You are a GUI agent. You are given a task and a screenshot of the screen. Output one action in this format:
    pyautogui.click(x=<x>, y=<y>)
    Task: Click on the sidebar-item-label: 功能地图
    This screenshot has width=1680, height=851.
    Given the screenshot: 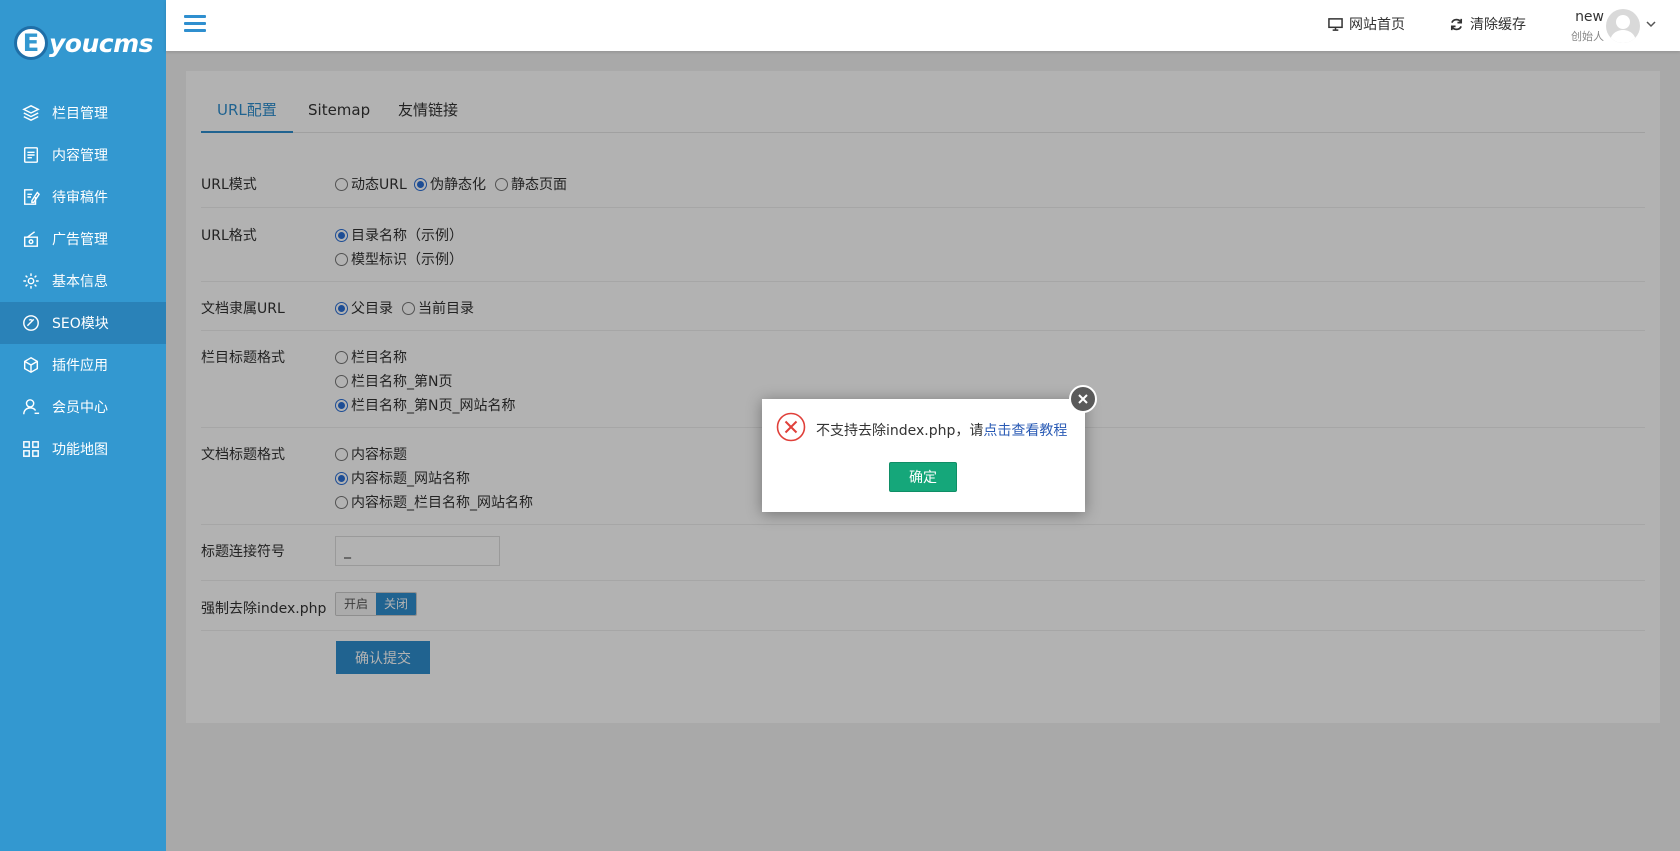 What is the action you would take?
    pyautogui.click(x=80, y=450)
    